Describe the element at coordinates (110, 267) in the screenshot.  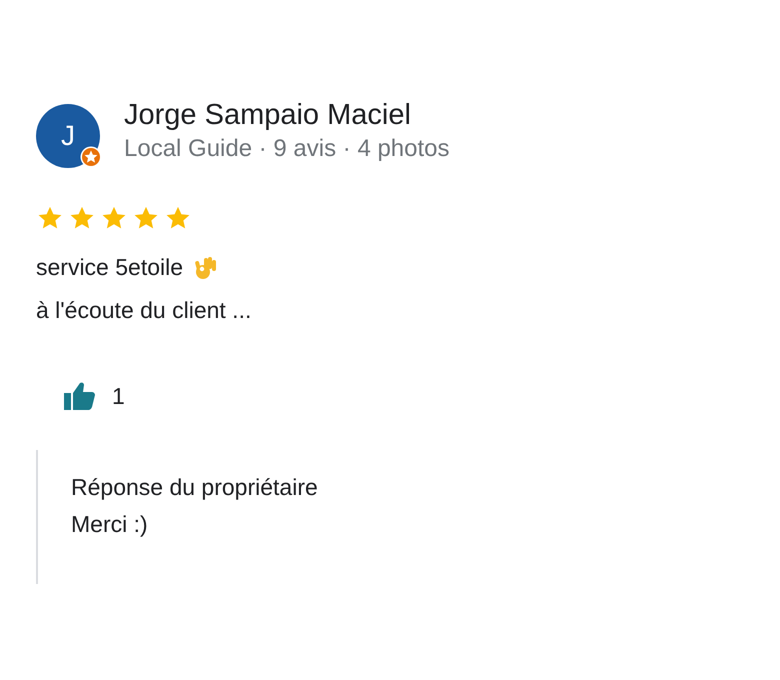
I see `review-text: service 5etoile` at that location.